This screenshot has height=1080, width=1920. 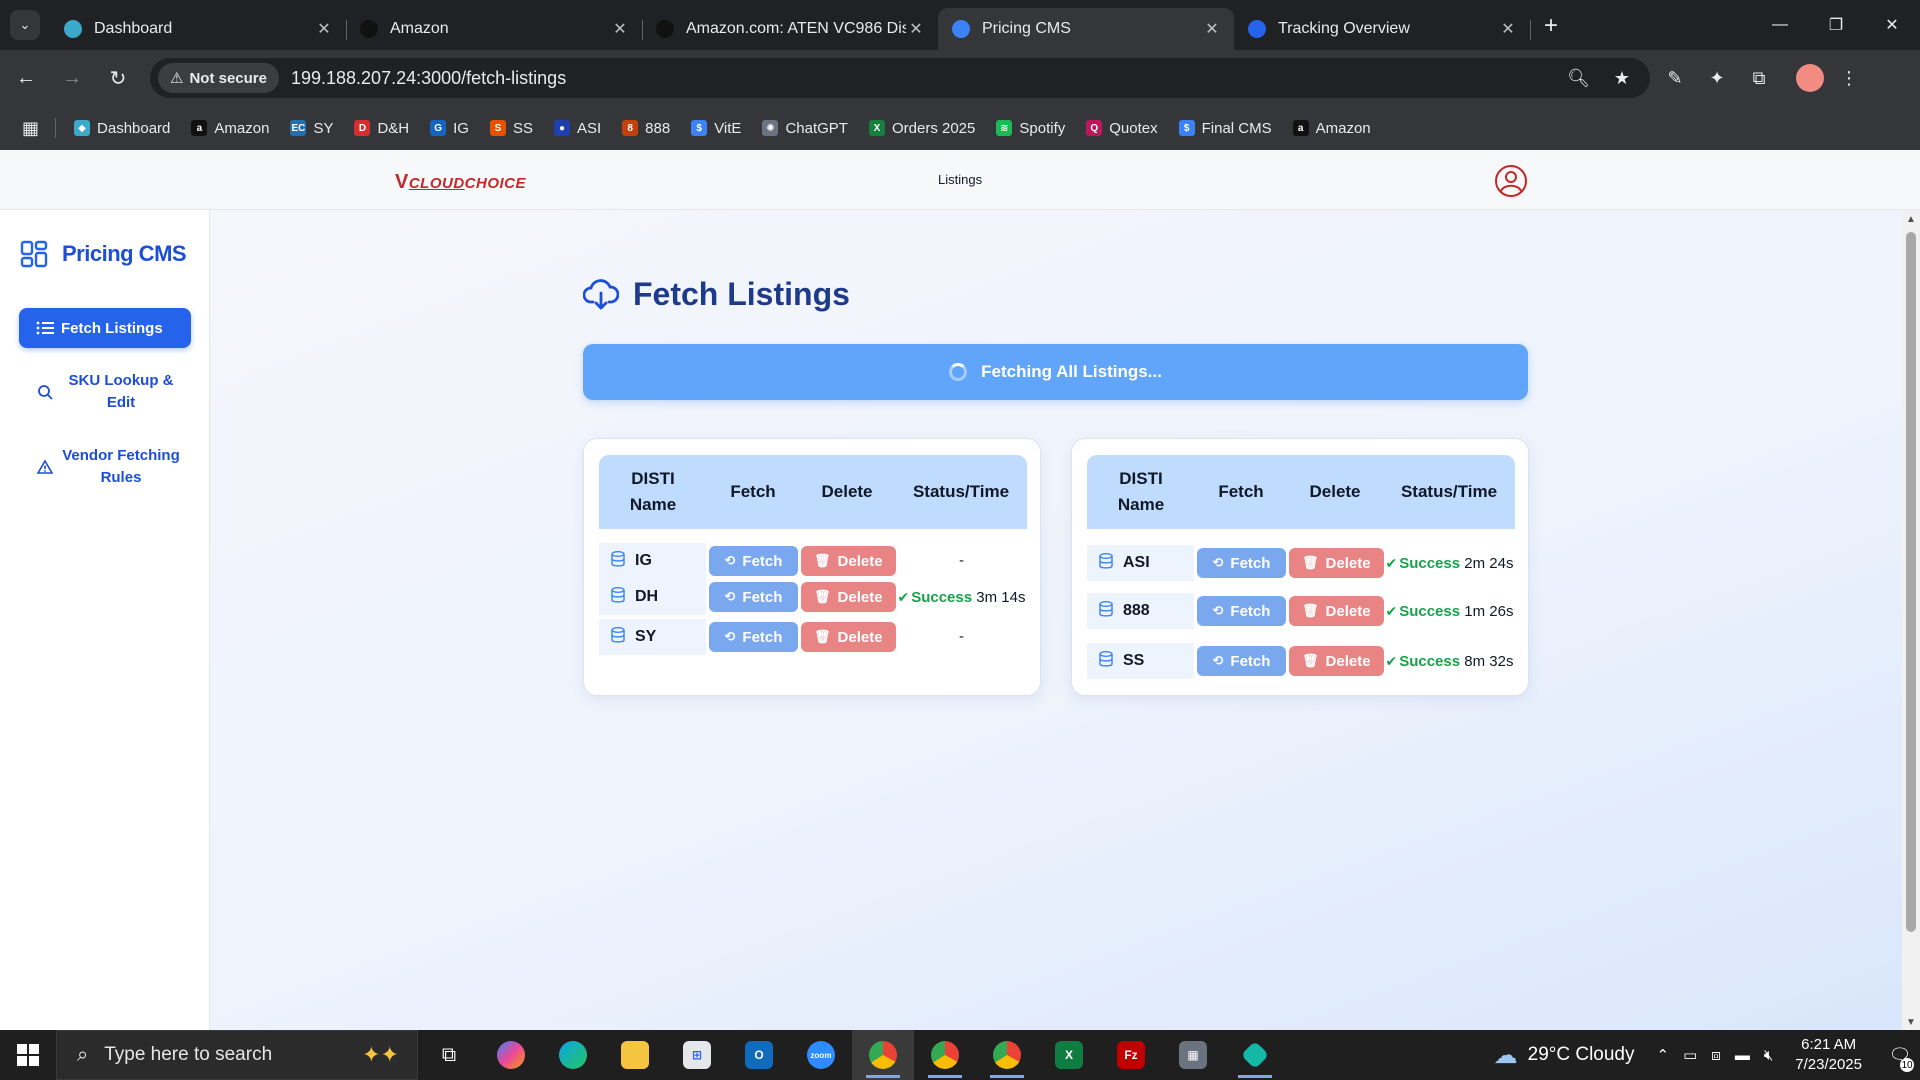 I want to click on bookmark-item: S SS, so click(x=511, y=128).